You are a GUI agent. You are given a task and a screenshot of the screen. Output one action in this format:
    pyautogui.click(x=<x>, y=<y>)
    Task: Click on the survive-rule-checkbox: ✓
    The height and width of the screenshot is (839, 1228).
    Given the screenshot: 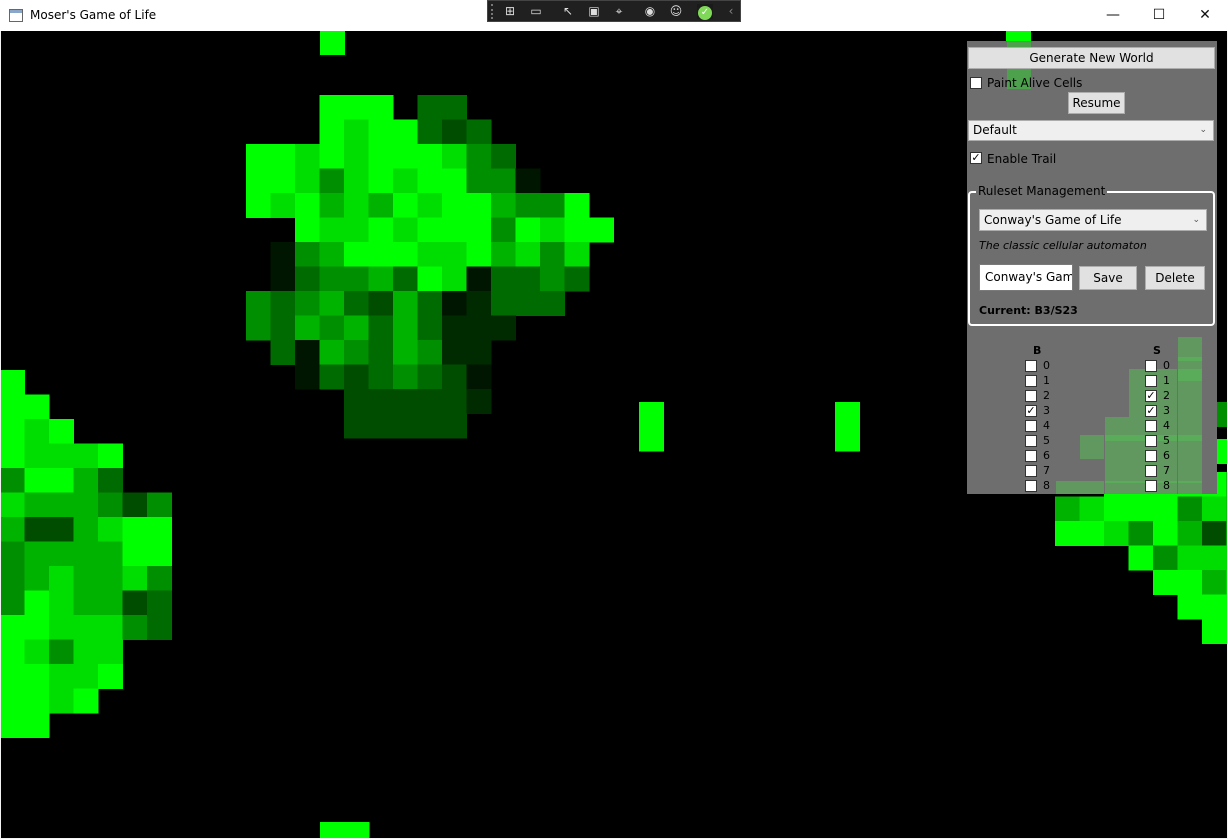 What is the action you would take?
    pyautogui.click(x=1151, y=396)
    